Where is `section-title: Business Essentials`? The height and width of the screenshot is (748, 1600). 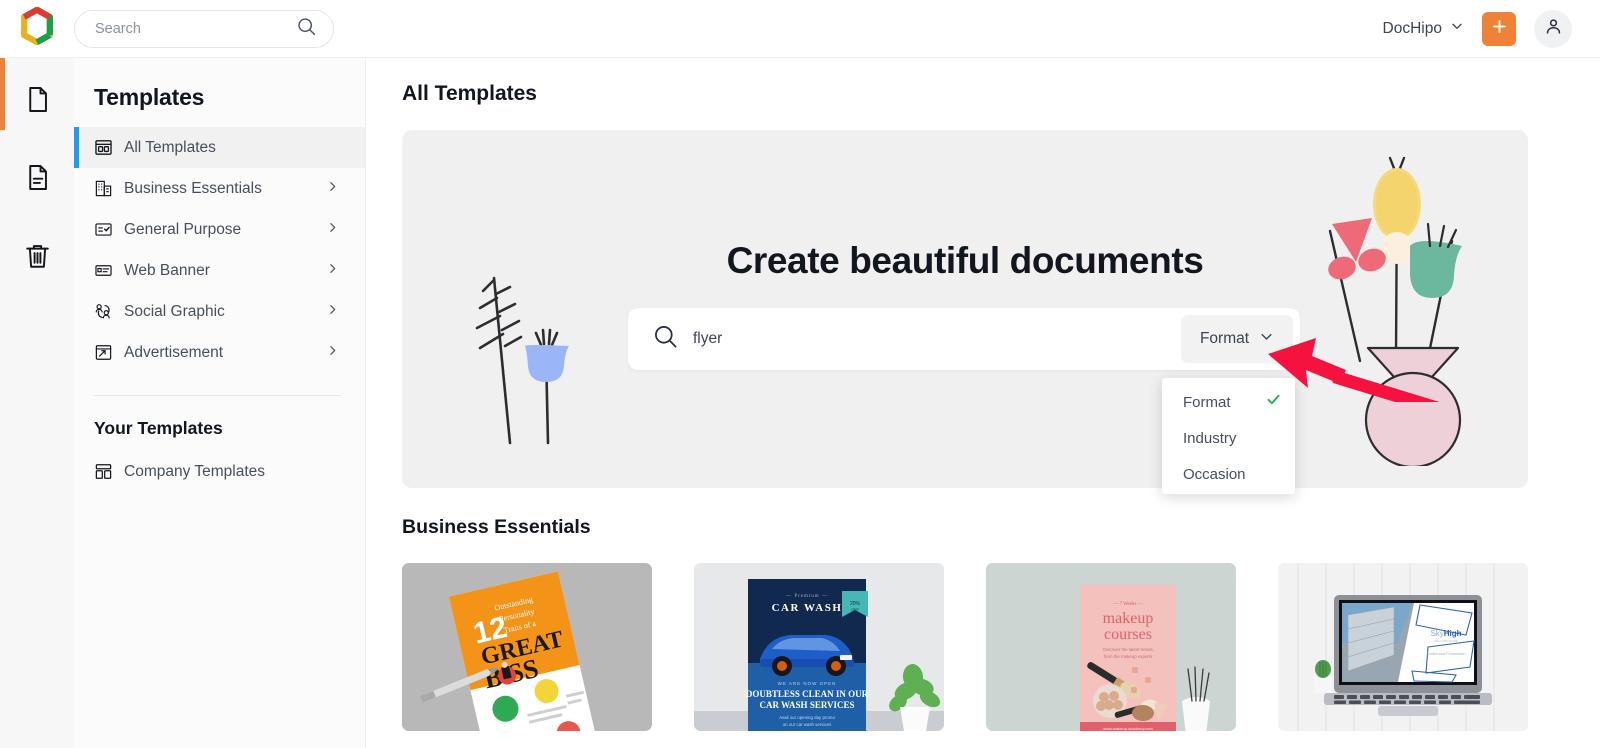
section-title: Business Essentials is located at coordinates (496, 527).